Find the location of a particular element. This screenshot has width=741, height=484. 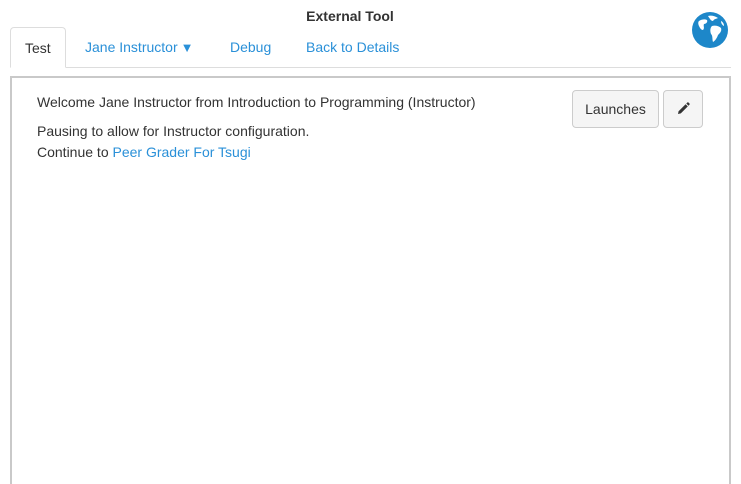

tab-back-to-details-label: Back to Details is located at coordinates (353, 47).